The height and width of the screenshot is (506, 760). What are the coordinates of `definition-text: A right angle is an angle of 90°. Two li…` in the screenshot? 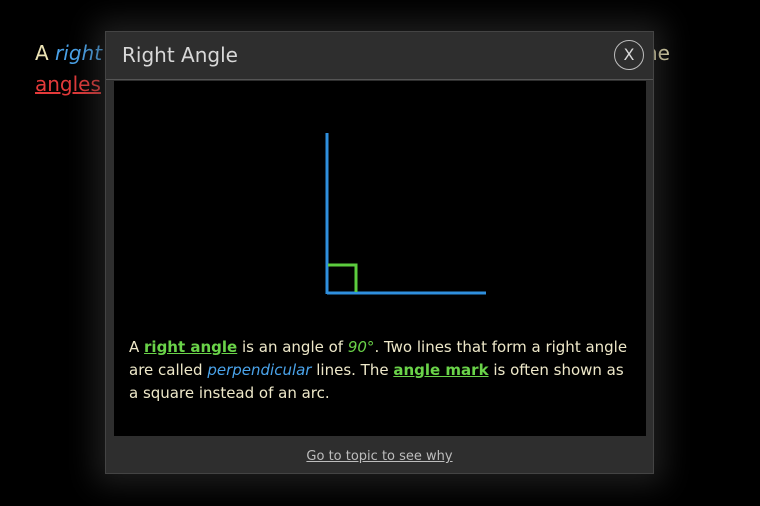 It's located at (379, 370).